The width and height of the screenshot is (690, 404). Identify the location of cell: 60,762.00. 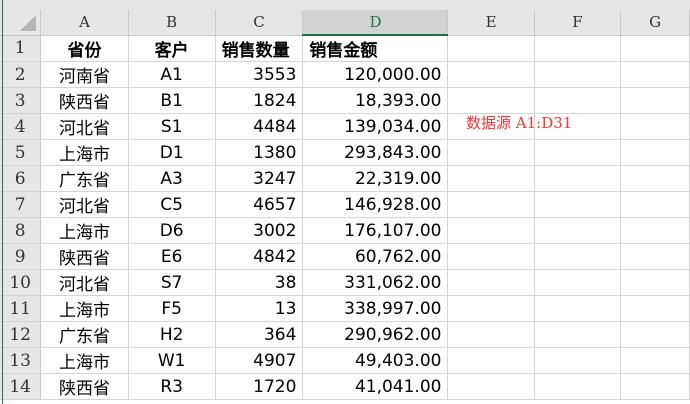
(375, 256).